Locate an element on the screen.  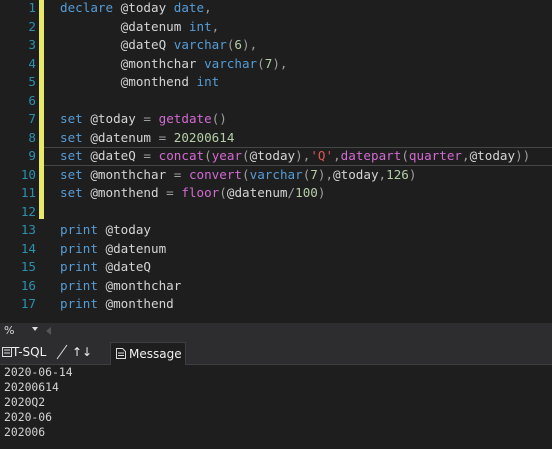
code-text: print @monthend is located at coordinates (117, 304).